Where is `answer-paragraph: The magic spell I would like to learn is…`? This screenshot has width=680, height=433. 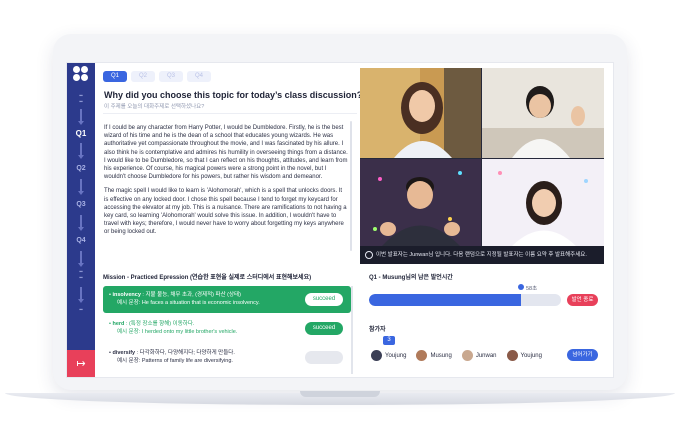
answer-paragraph: The magic spell I would like to learn is… is located at coordinates (225, 212).